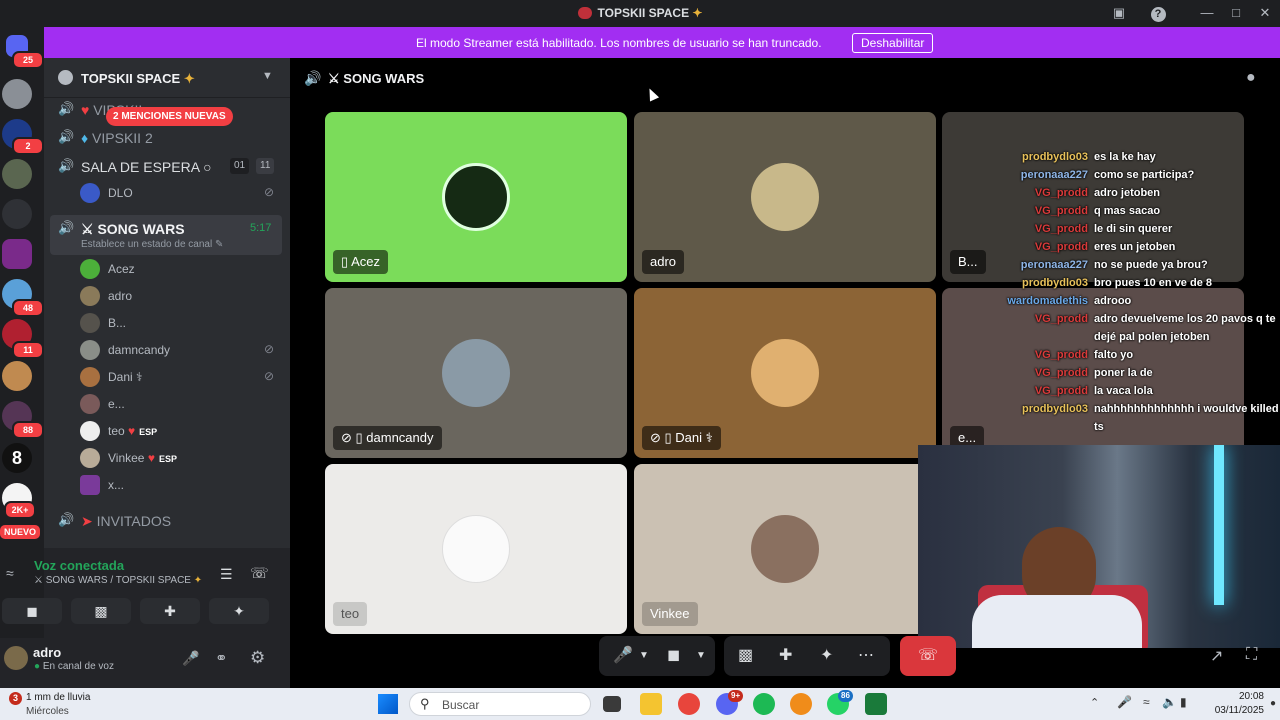 The height and width of the screenshot is (720, 1280). I want to click on disable-streamer-button: Deshabilitar, so click(893, 43).